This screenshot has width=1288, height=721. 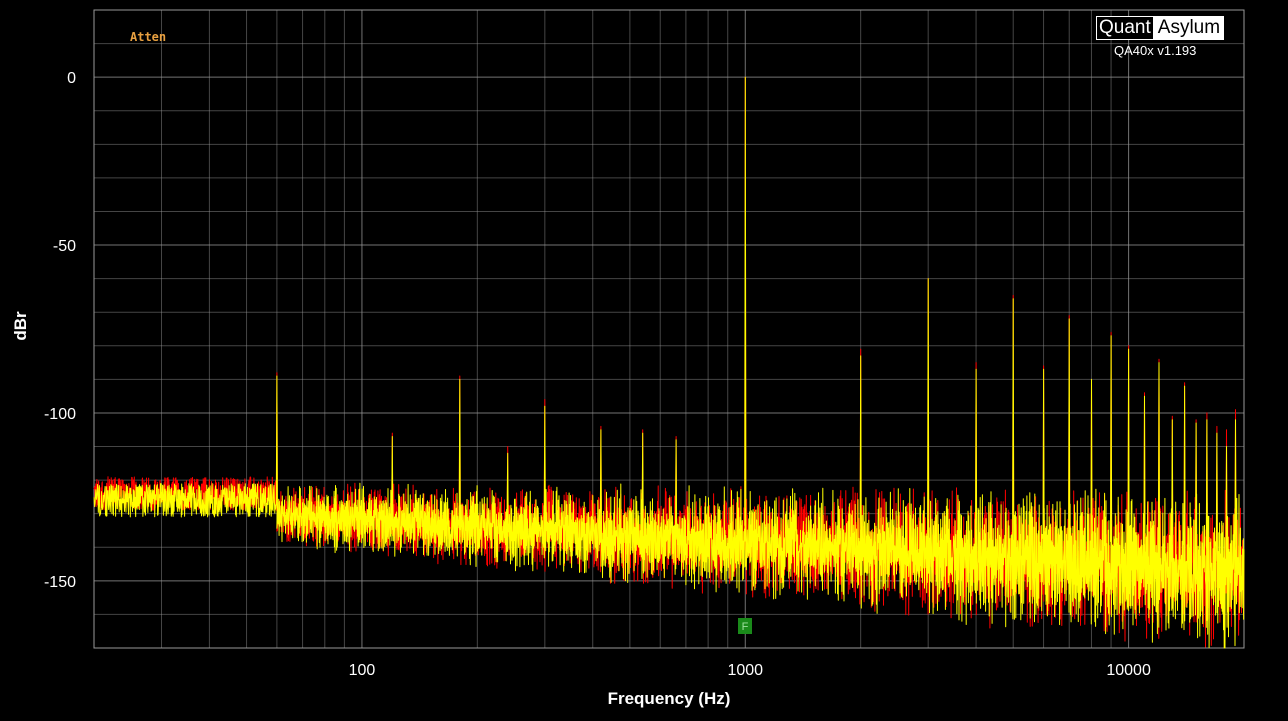 I want to click on x-tick-label: 1000, so click(x=745, y=670).